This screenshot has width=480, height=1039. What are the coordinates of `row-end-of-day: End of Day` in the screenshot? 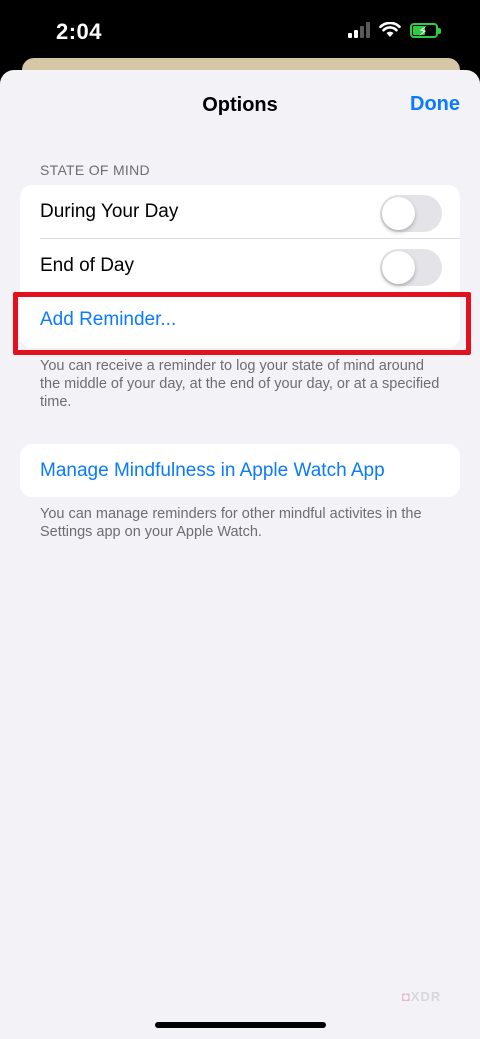 It's located at (240, 266).